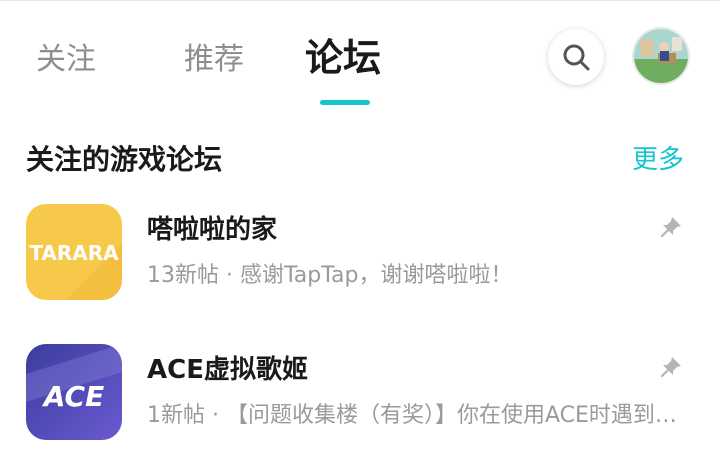 This screenshot has width=720, height=467. What do you see at coordinates (214, 60) in the screenshot?
I see `tab-recommended: 推荐` at bounding box center [214, 60].